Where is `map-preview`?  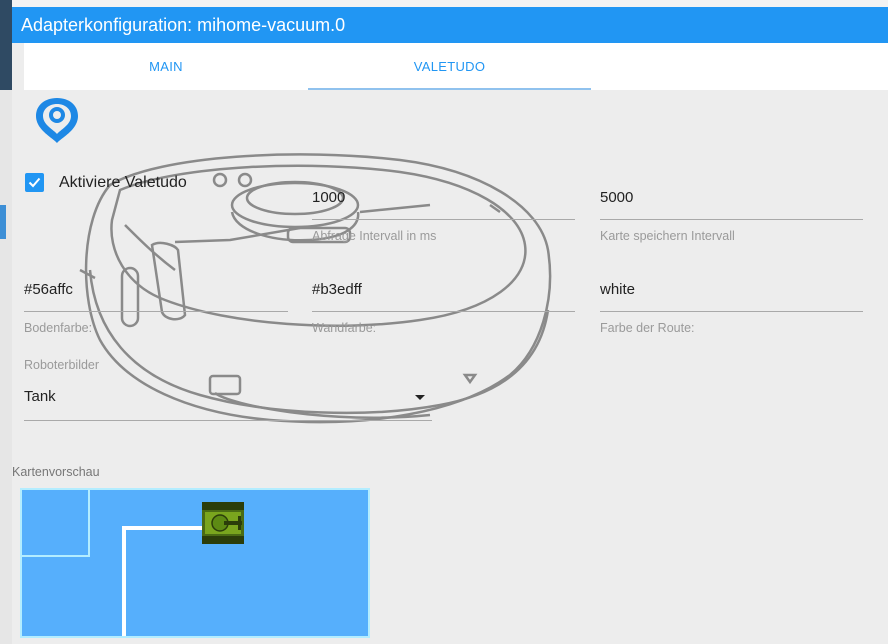
map-preview is located at coordinates (195, 563).